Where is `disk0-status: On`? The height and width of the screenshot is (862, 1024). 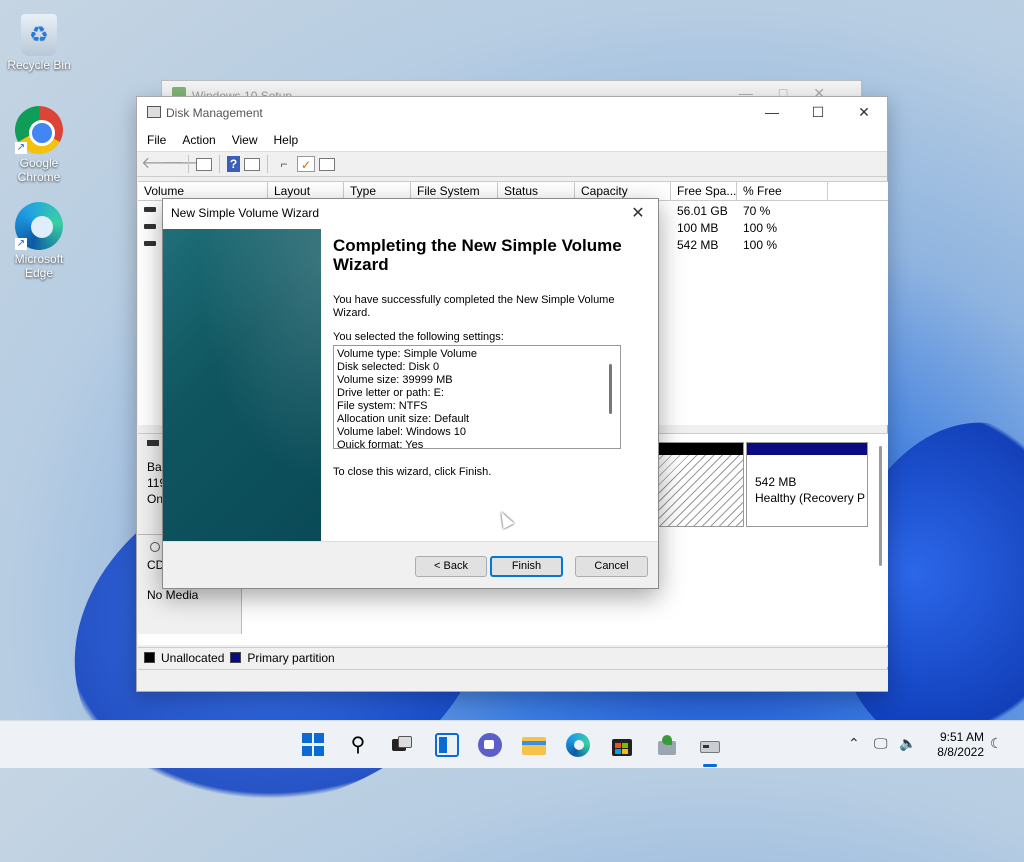 disk0-status: On is located at coordinates (155, 499).